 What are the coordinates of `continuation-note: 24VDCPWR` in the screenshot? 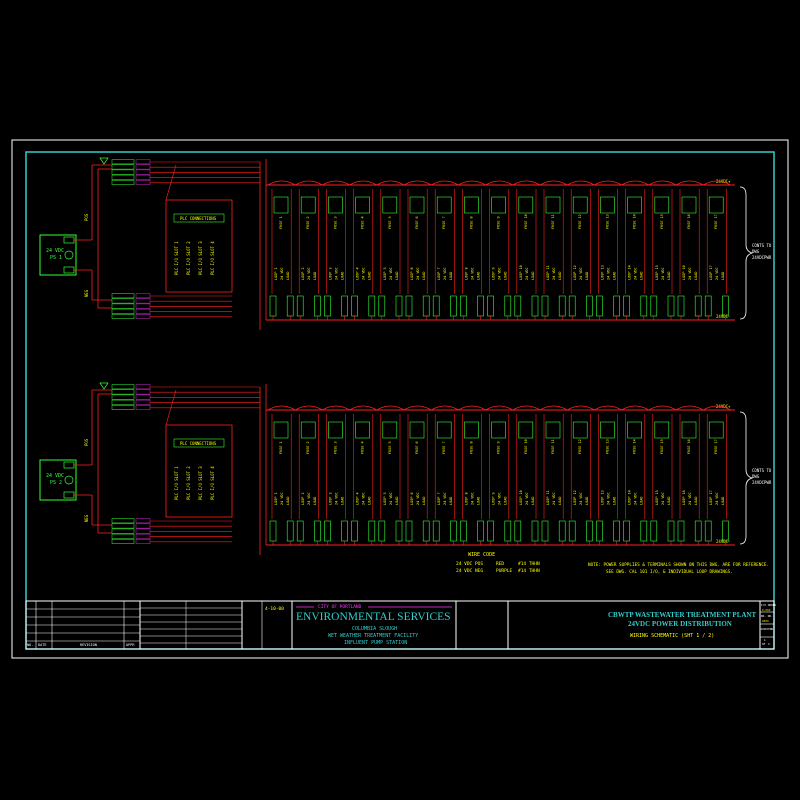 It's located at (762, 257).